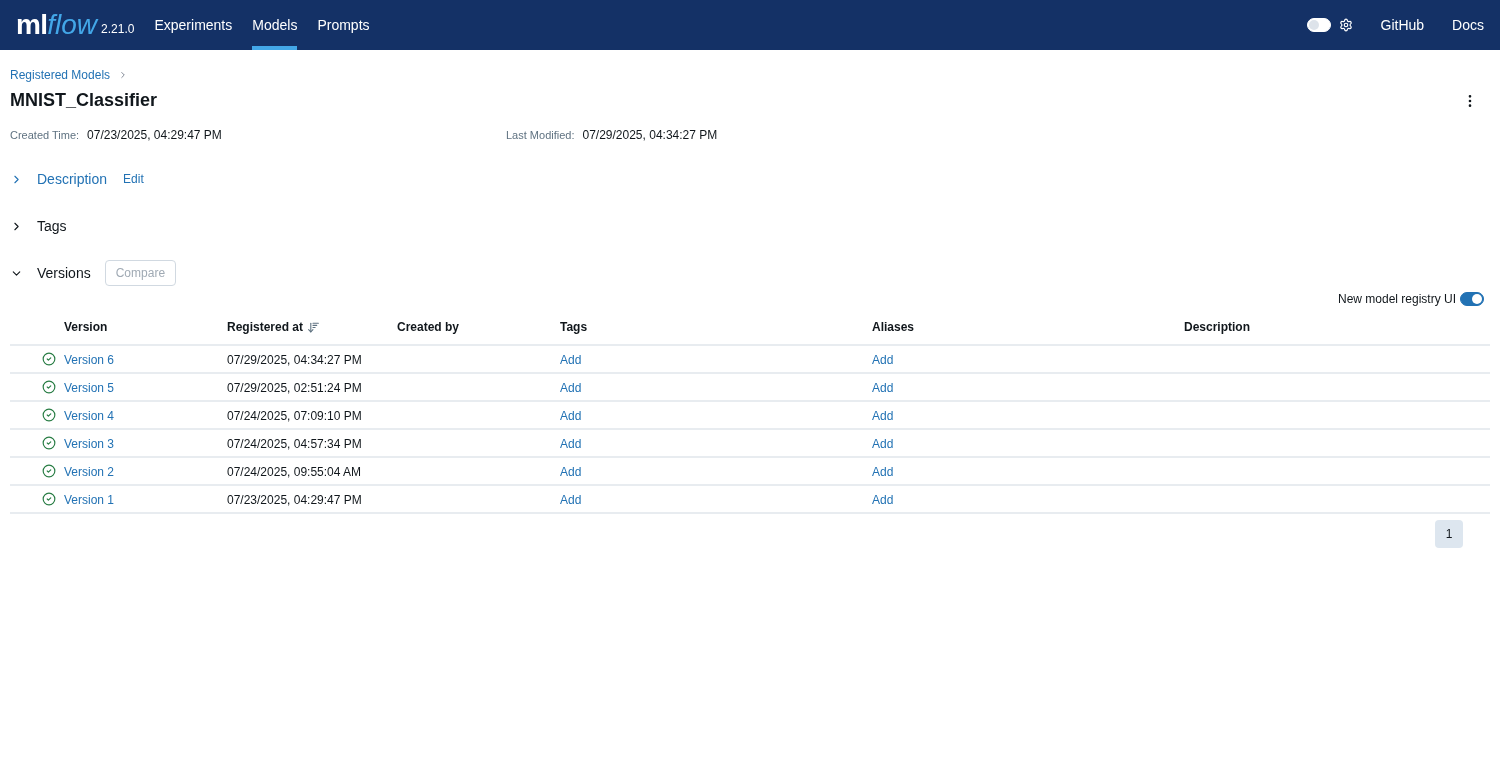  What do you see at coordinates (1318, 25) in the screenshot?
I see `dark-mode-toggle` at bounding box center [1318, 25].